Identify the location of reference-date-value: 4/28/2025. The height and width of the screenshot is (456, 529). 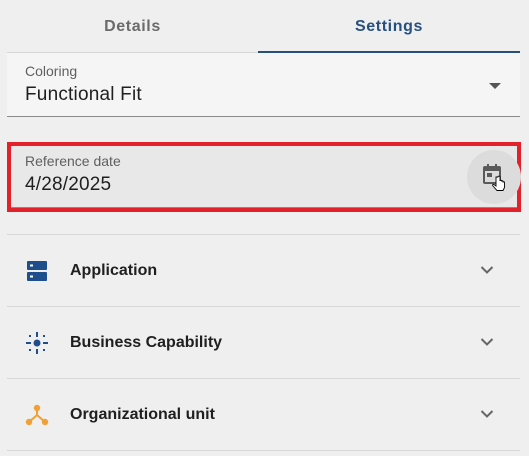
(68, 184).